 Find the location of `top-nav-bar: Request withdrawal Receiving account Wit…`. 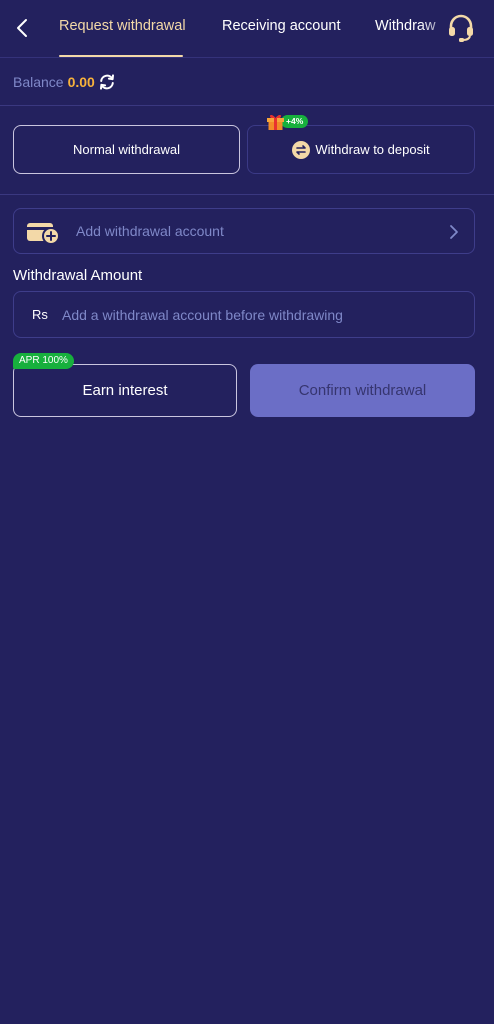

top-nav-bar: Request withdrawal Receiving account Wit… is located at coordinates (247, 29).